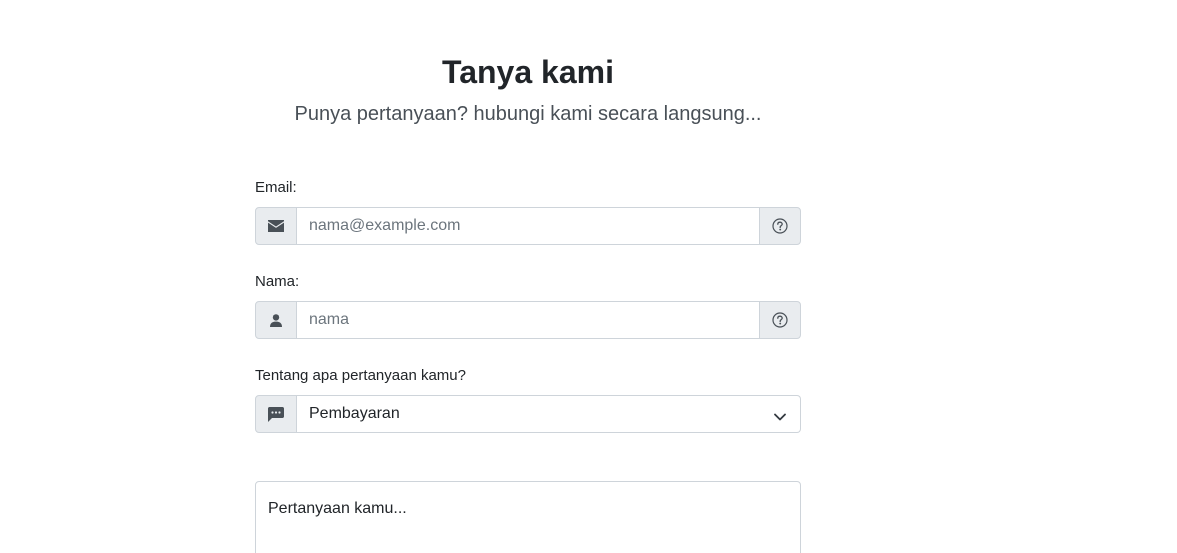  Describe the element at coordinates (276, 226) in the screenshot. I see `envelope-icon` at that location.